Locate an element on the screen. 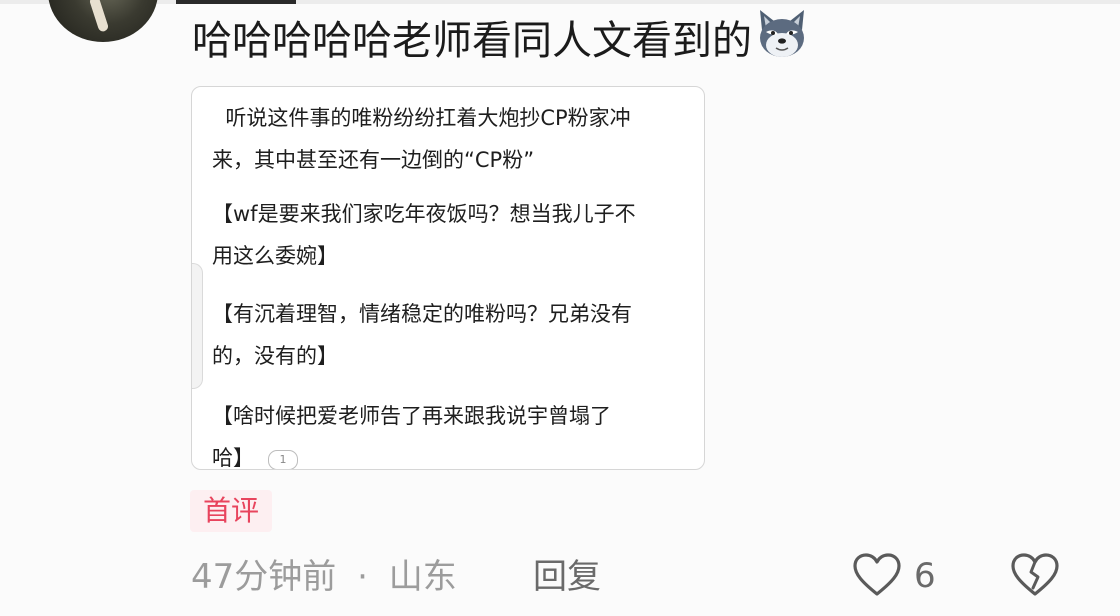  page-indicator: 1 is located at coordinates (283, 459).